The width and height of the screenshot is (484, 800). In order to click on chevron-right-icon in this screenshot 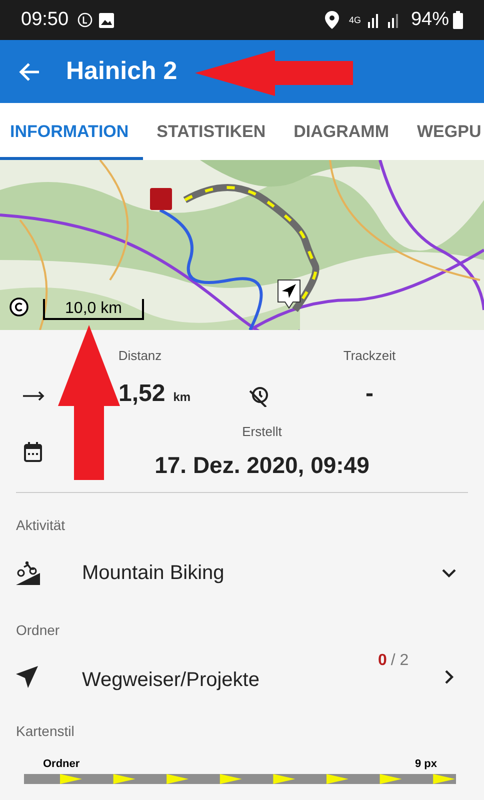, I will do `click(449, 677)`.